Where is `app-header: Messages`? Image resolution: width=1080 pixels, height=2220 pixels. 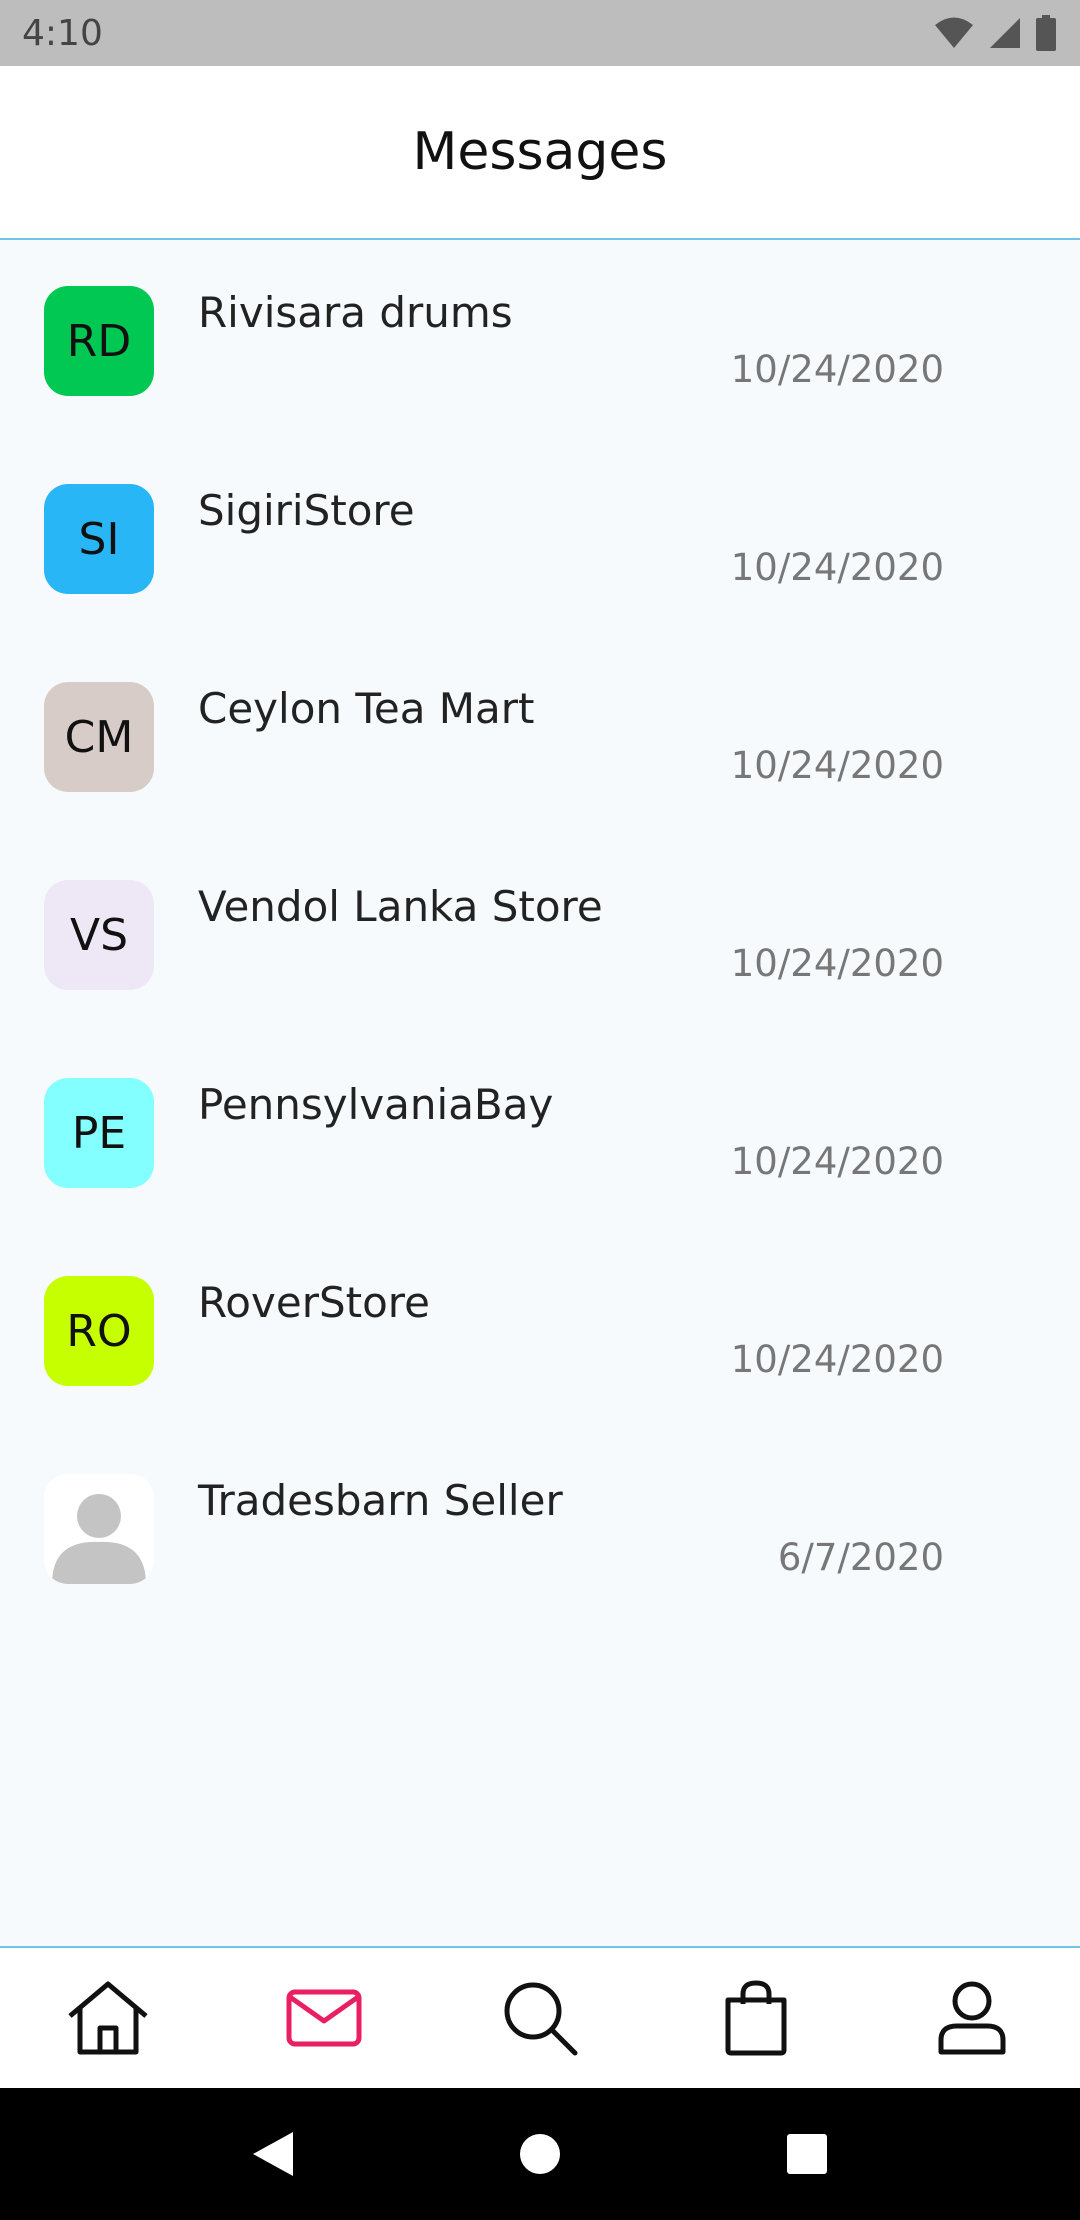
app-header: Messages is located at coordinates (540, 153).